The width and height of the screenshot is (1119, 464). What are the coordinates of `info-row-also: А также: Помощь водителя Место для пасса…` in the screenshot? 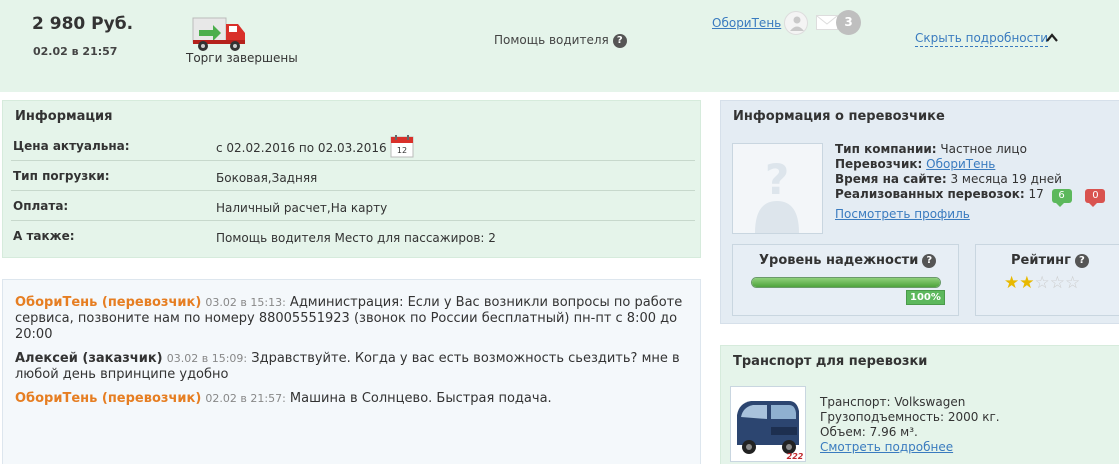 It's located at (353, 236).